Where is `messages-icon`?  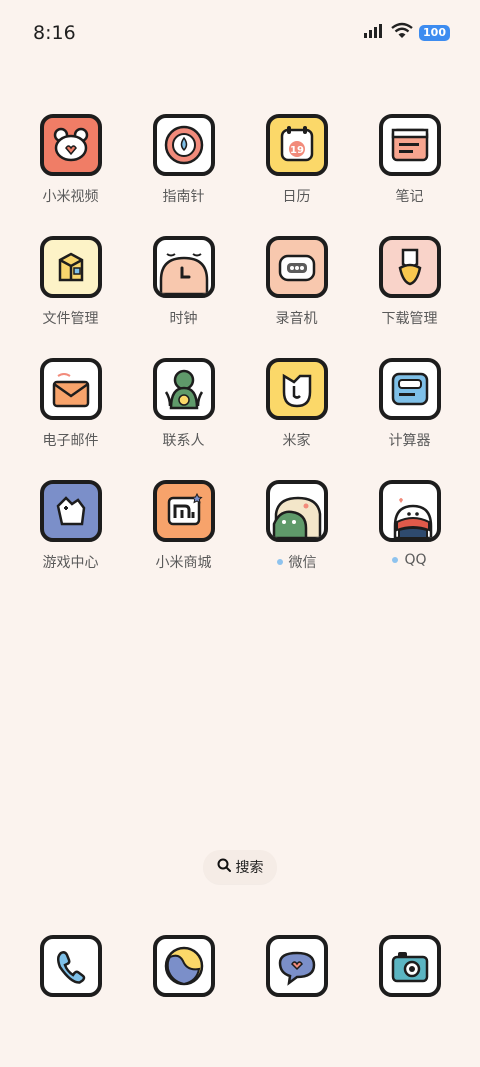
messages-icon is located at coordinates (296, 966).